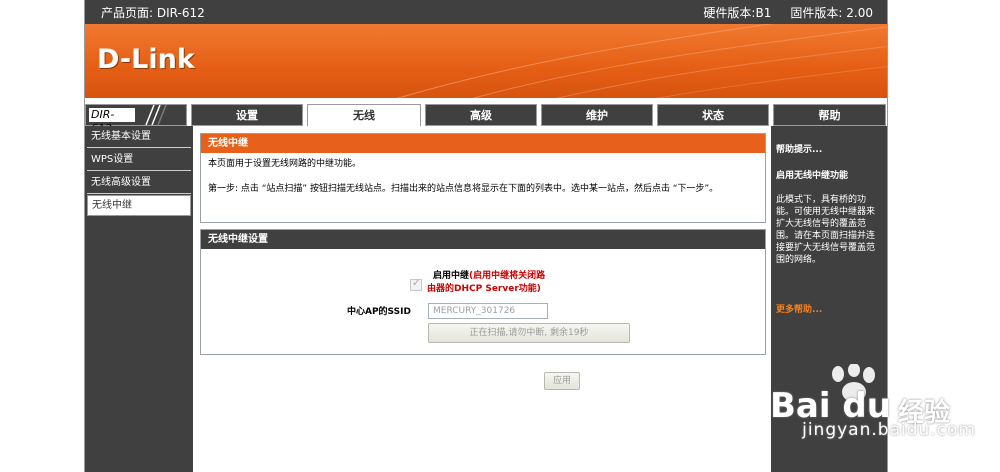 This screenshot has height=472, width=1000. What do you see at coordinates (139, 299) in the screenshot?
I see `sidebar: 无线基本设置 WPS设置 无线高级设置 无线中继` at bounding box center [139, 299].